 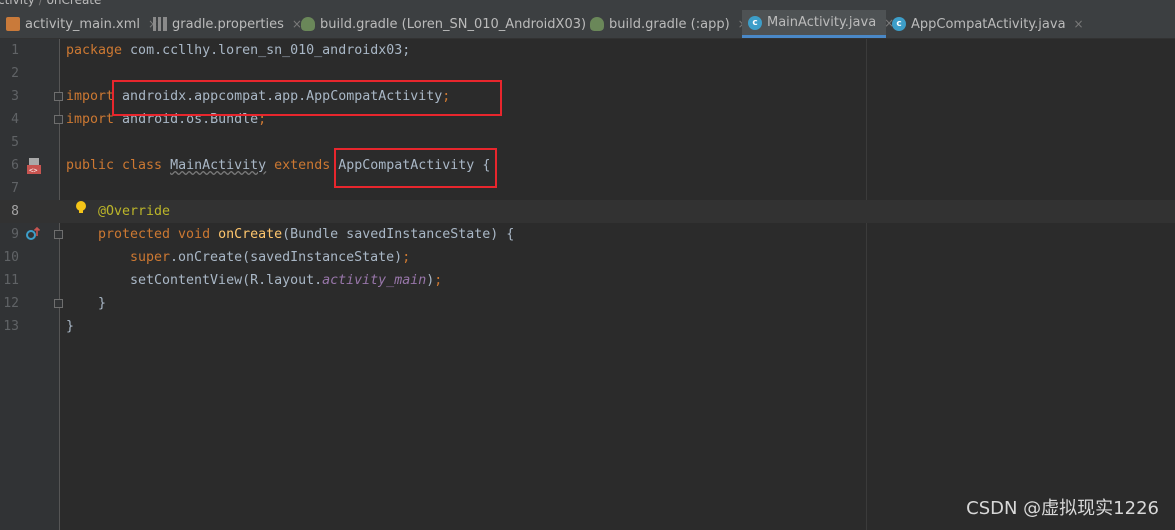 What do you see at coordinates (15, 234) in the screenshot?
I see `line-number: 9` at bounding box center [15, 234].